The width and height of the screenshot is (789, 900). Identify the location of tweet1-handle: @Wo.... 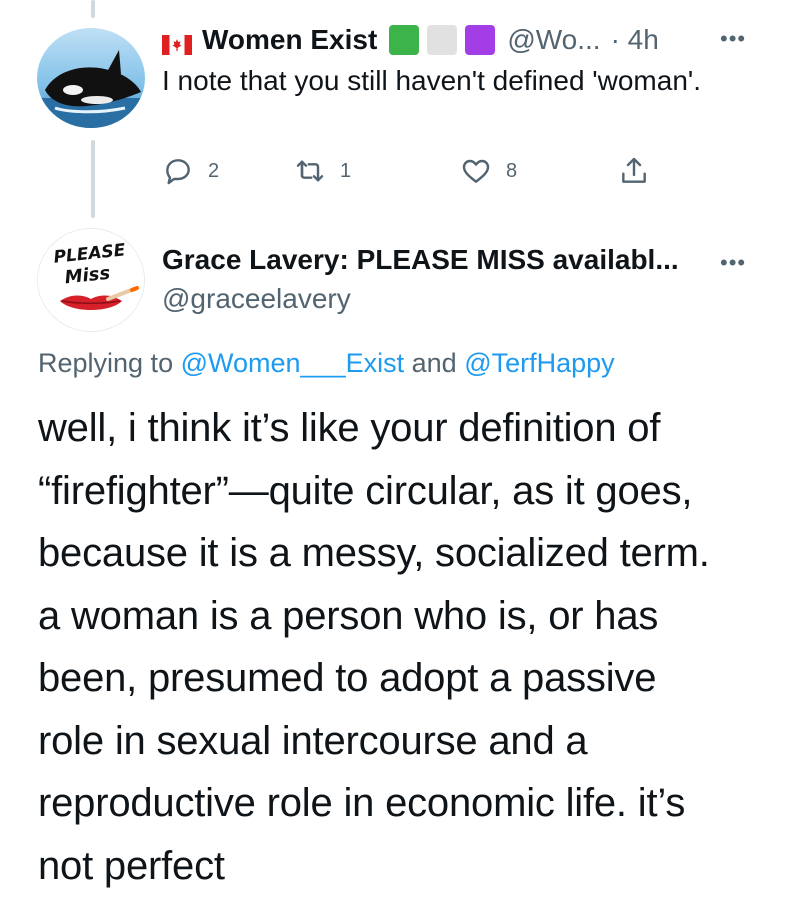
(553, 40).